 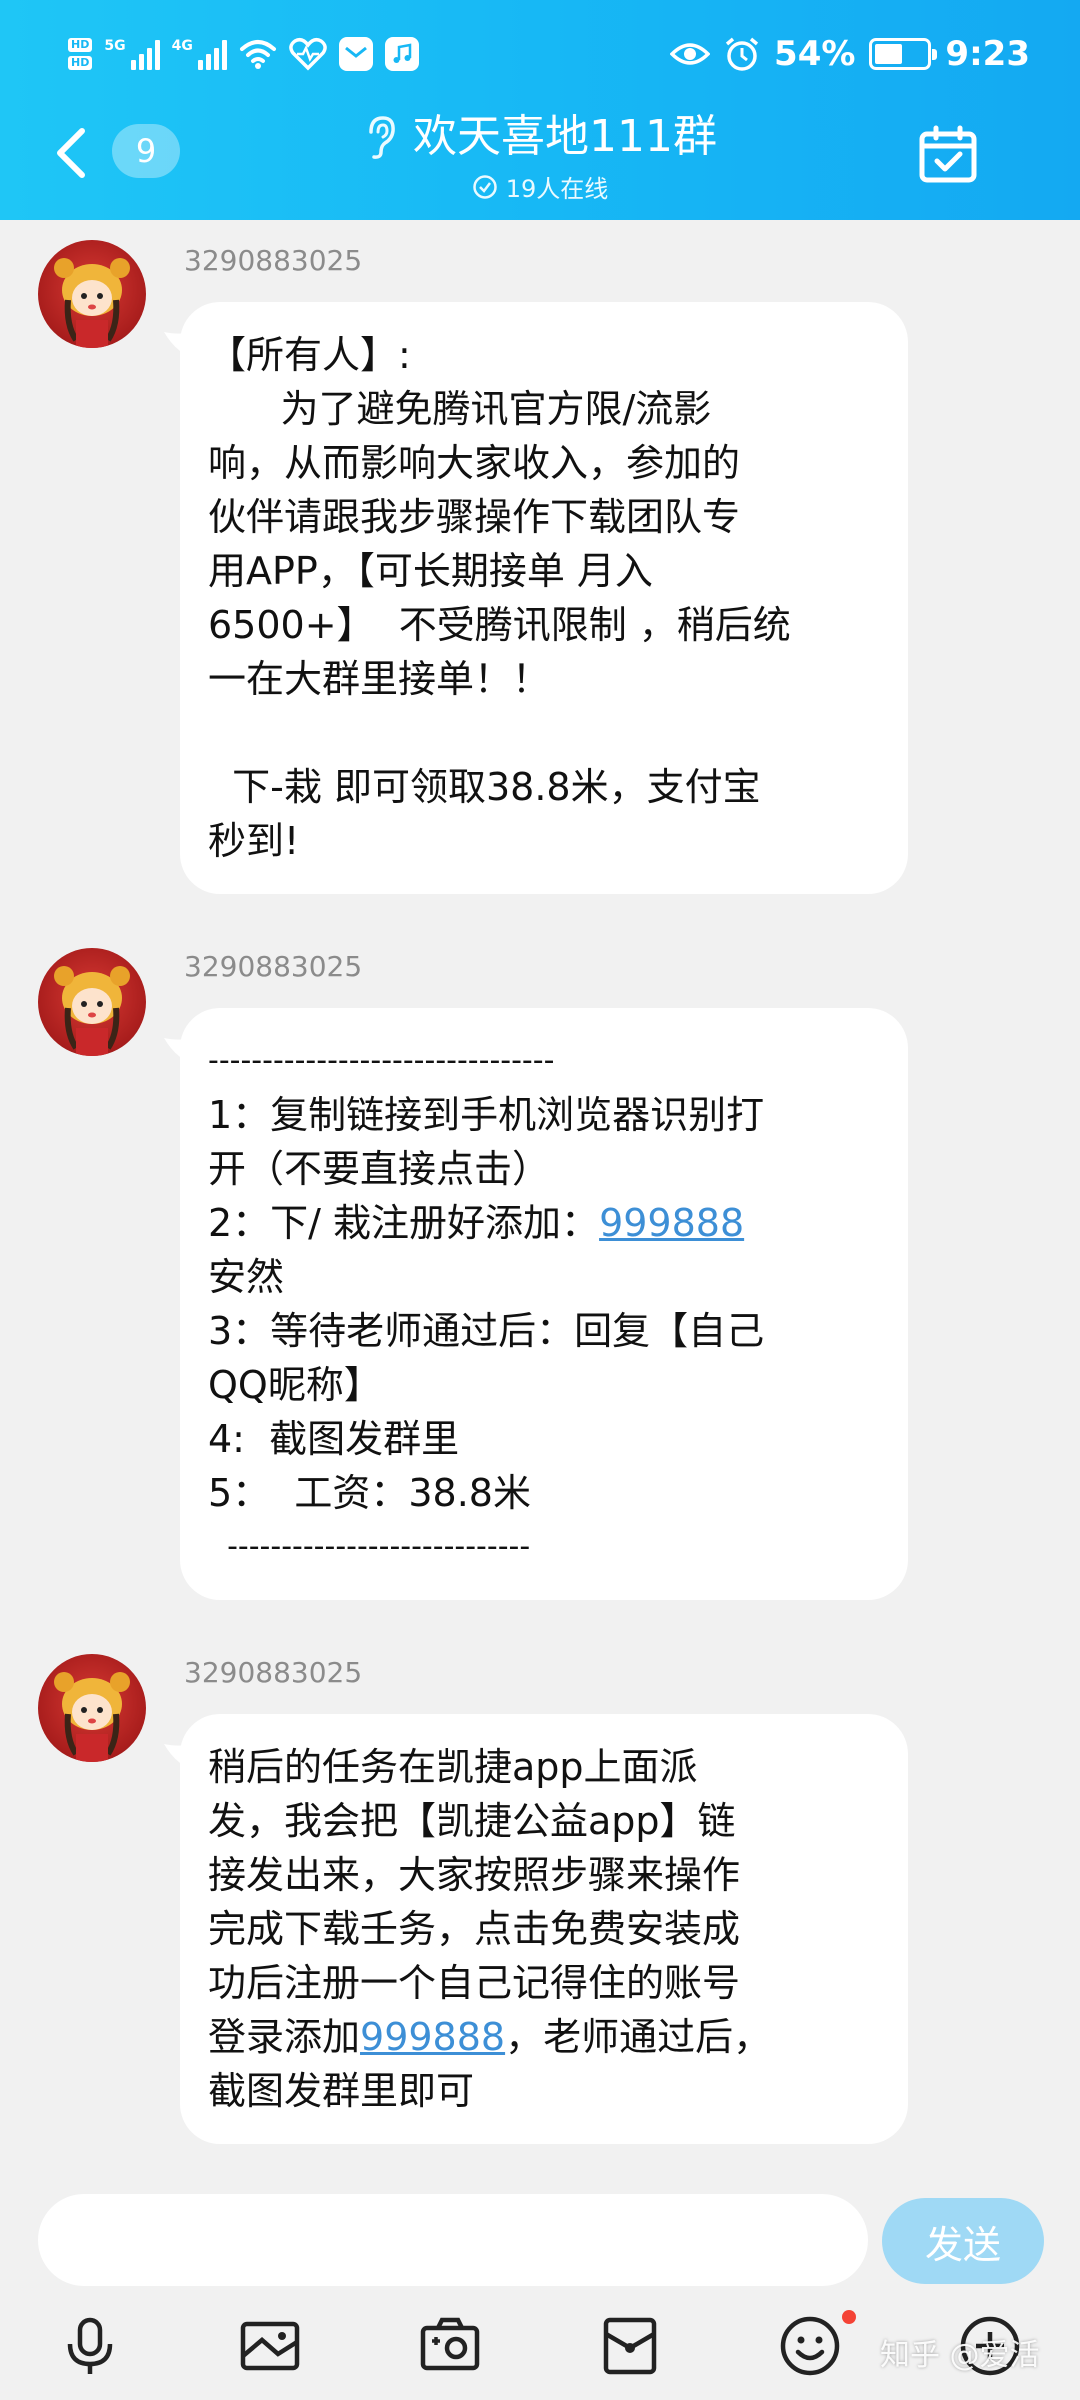 What do you see at coordinates (379, 679) in the screenshot?
I see `message-line: 一在大群里接单！！` at bounding box center [379, 679].